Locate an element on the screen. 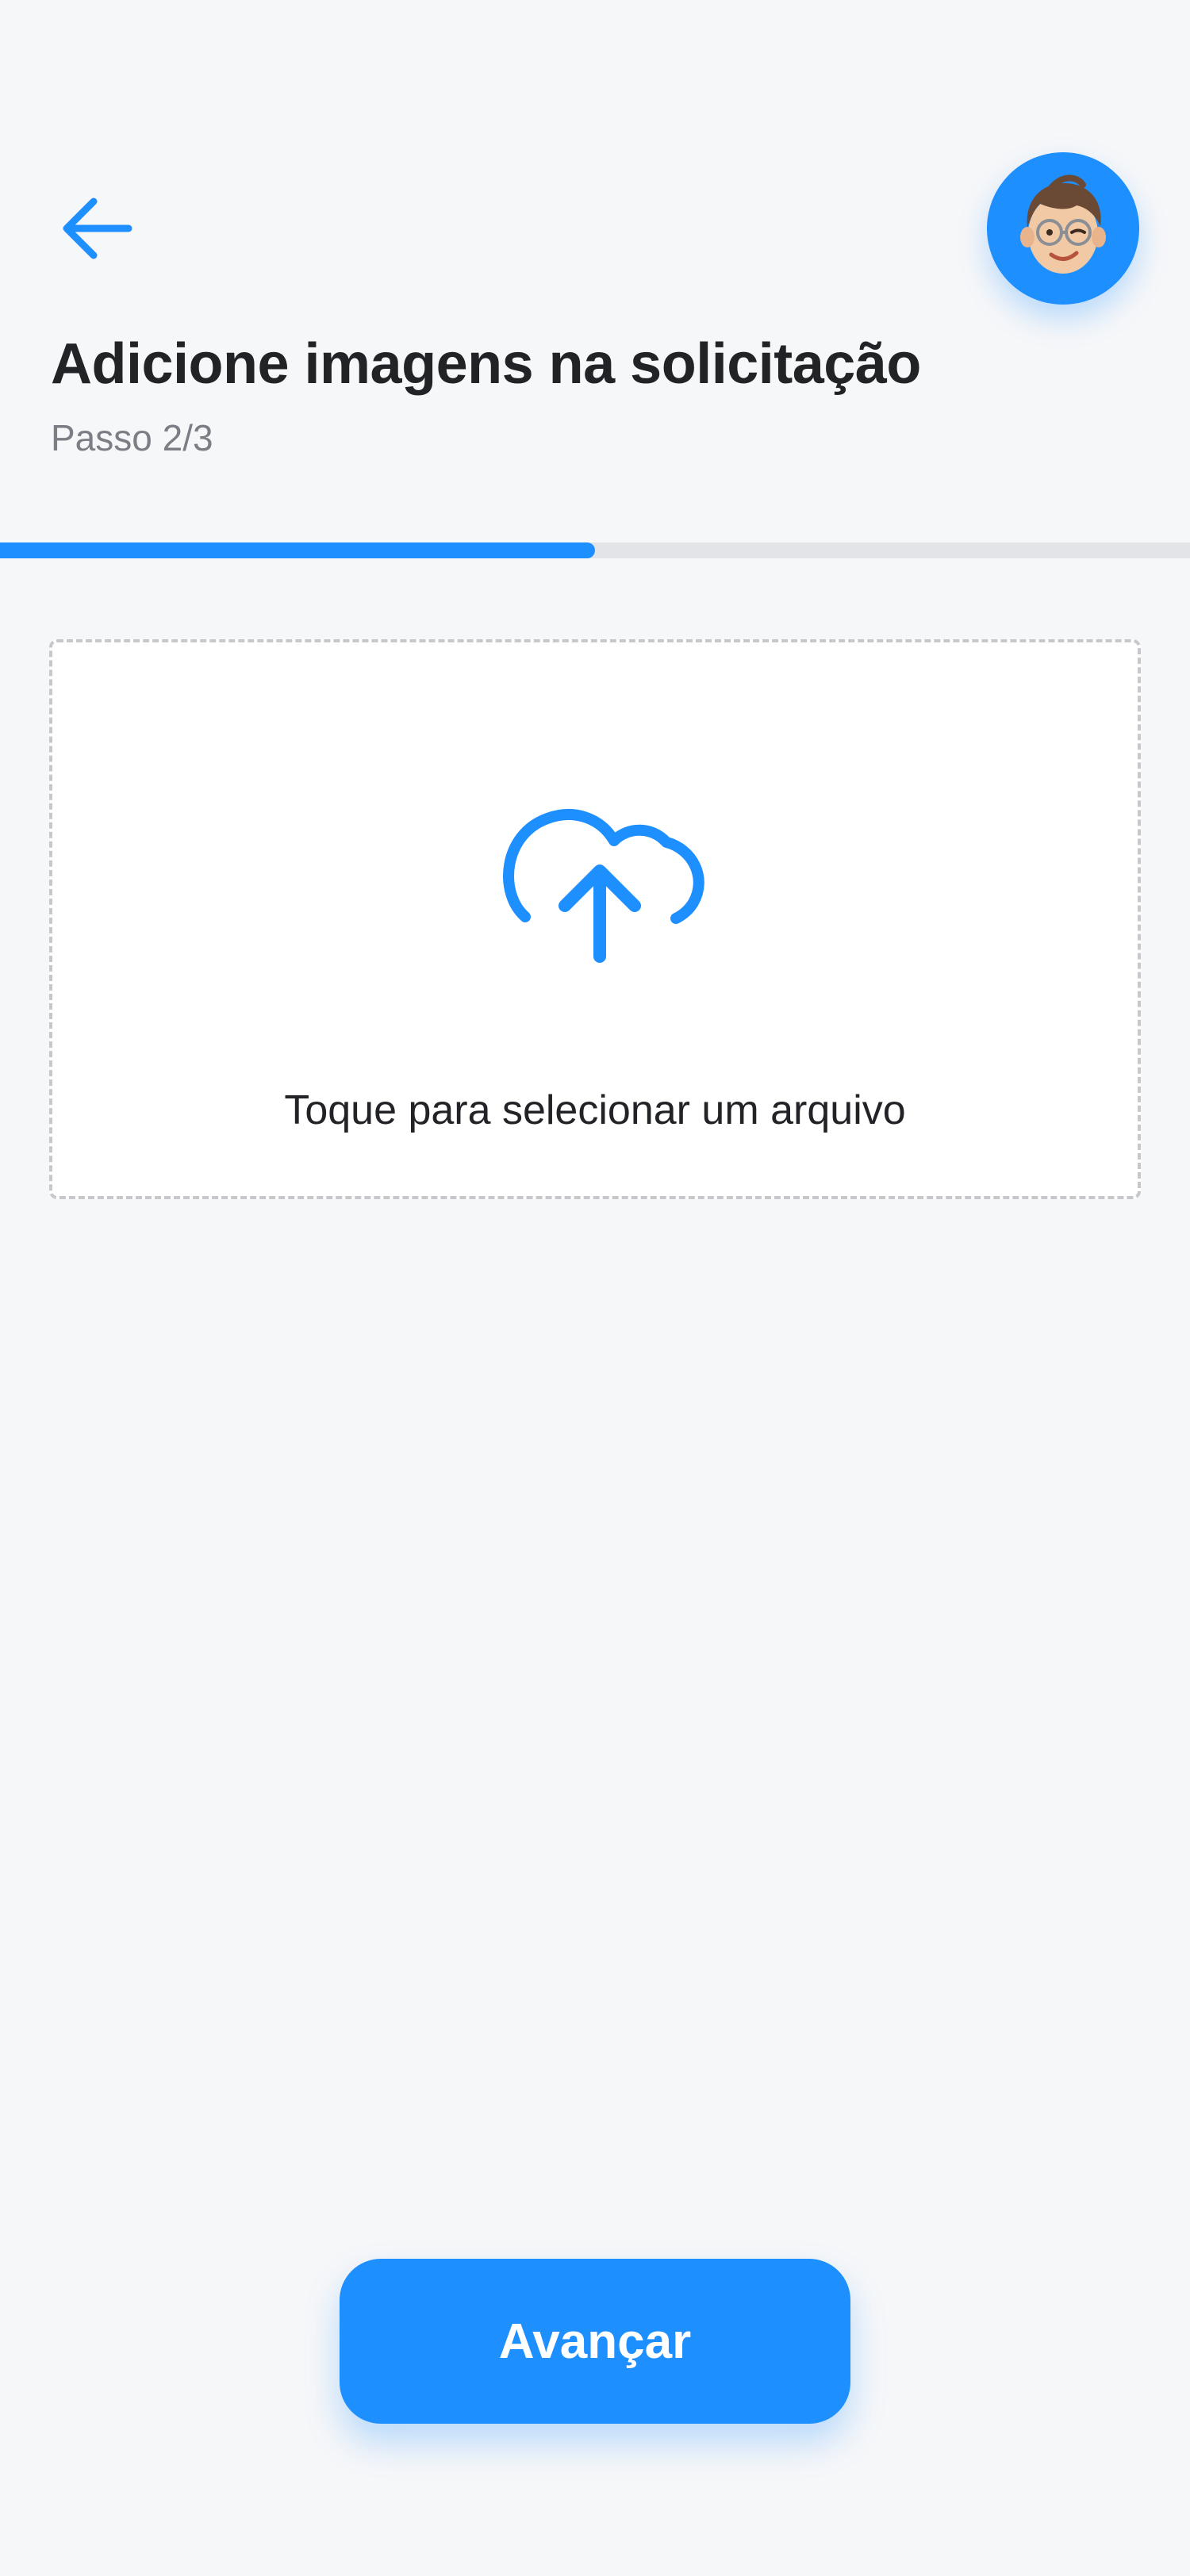 The height and width of the screenshot is (2576, 1190). cloud-upload-icon is located at coordinates (603, 886).